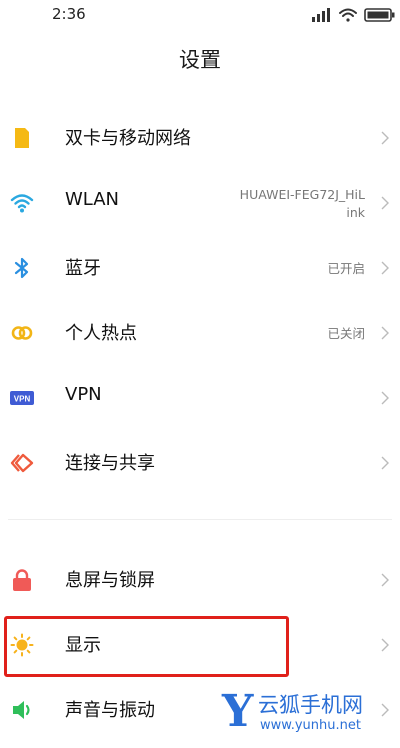 The image size is (400, 748). Describe the element at coordinates (200, 580) in the screenshot. I see `setting-lock-screen: 息屏与锁屏` at that location.